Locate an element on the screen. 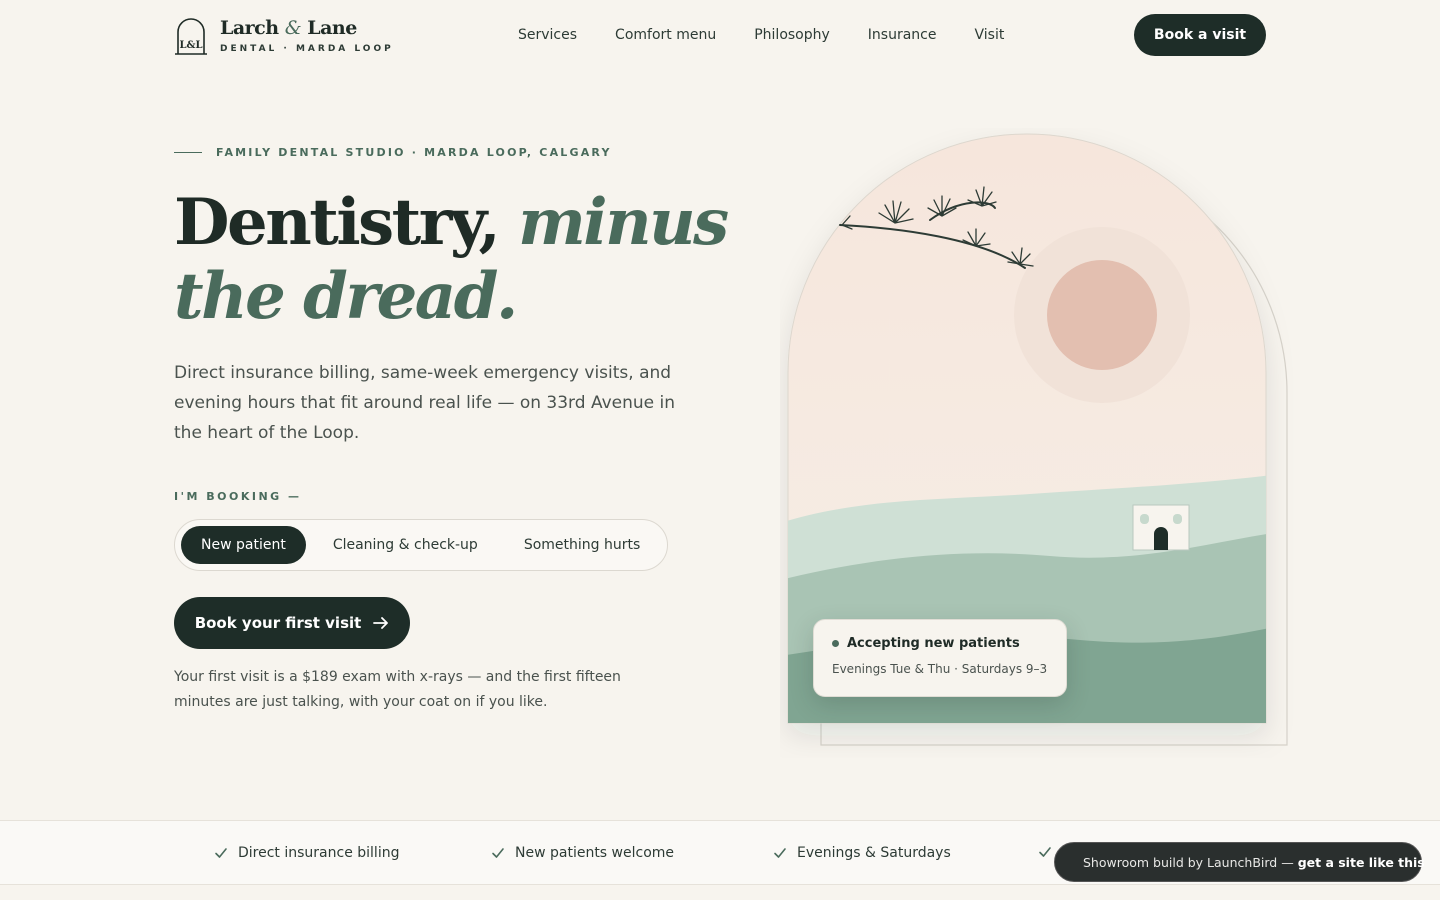 The width and height of the screenshot is (1440, 900). headline-emphasis-2: the dread. is located at coordinates (346, 296).